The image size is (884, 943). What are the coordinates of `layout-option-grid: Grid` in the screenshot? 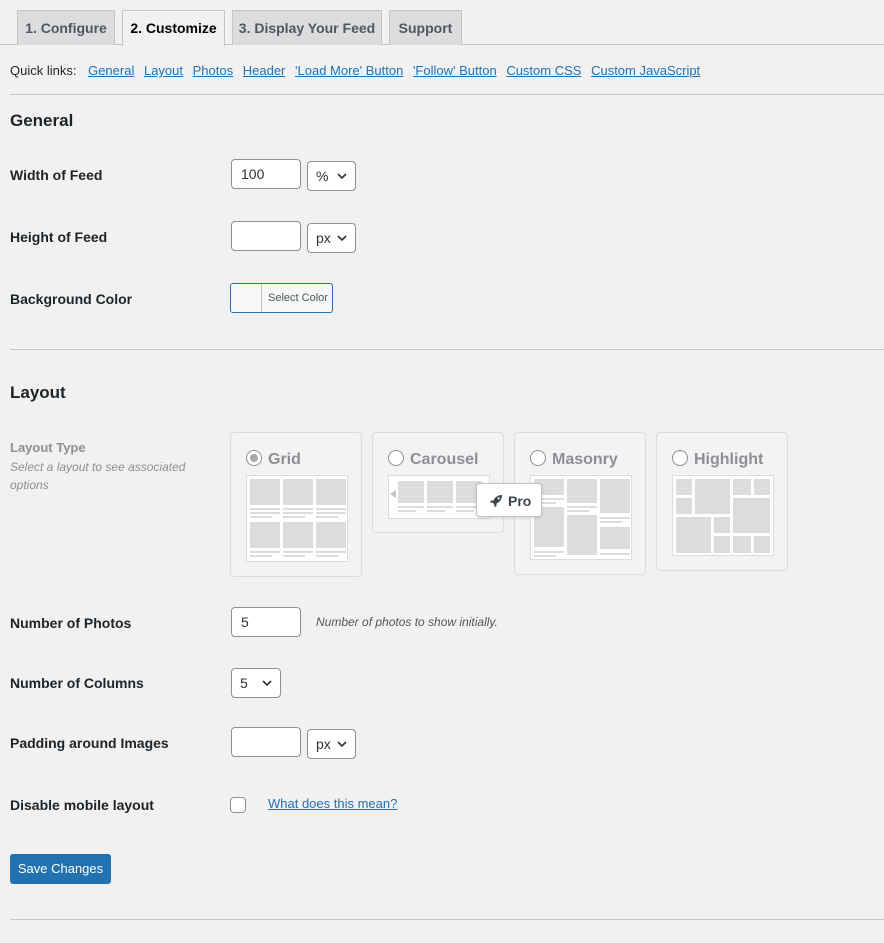 It's located at (296, 504).